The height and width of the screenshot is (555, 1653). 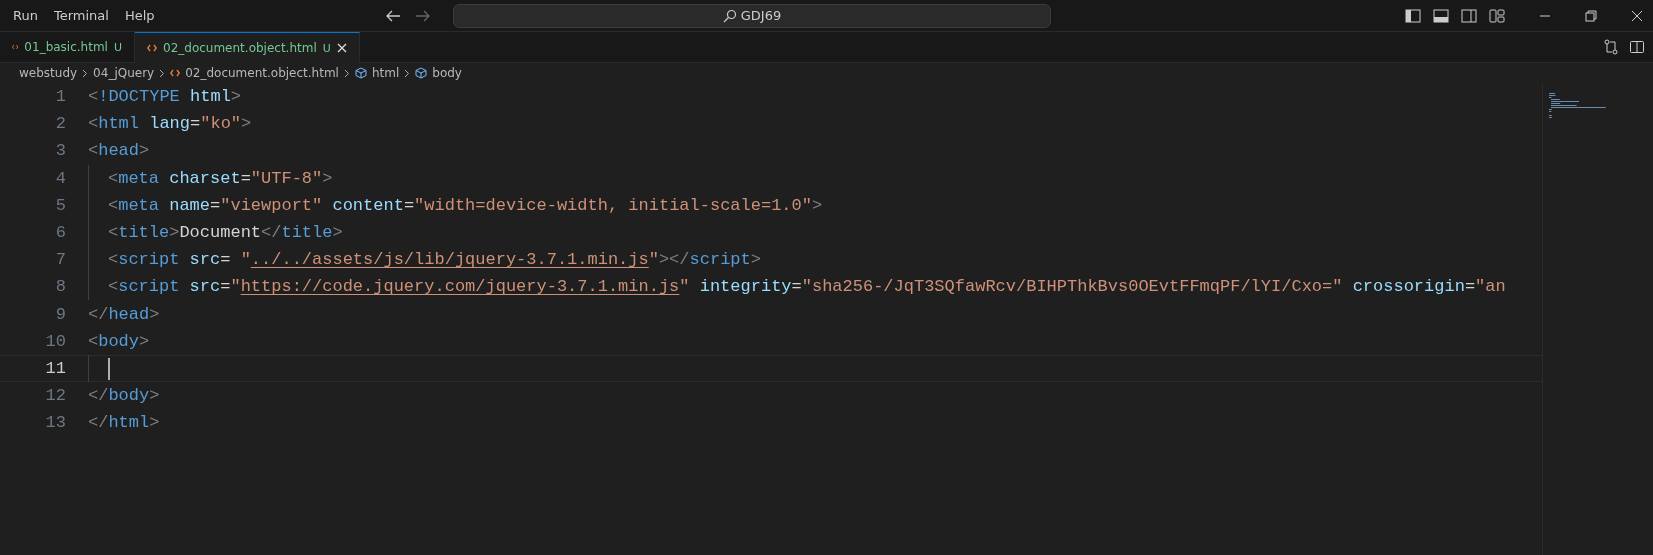 I want to click on code-line: </body>, so click(x=124, y=396).